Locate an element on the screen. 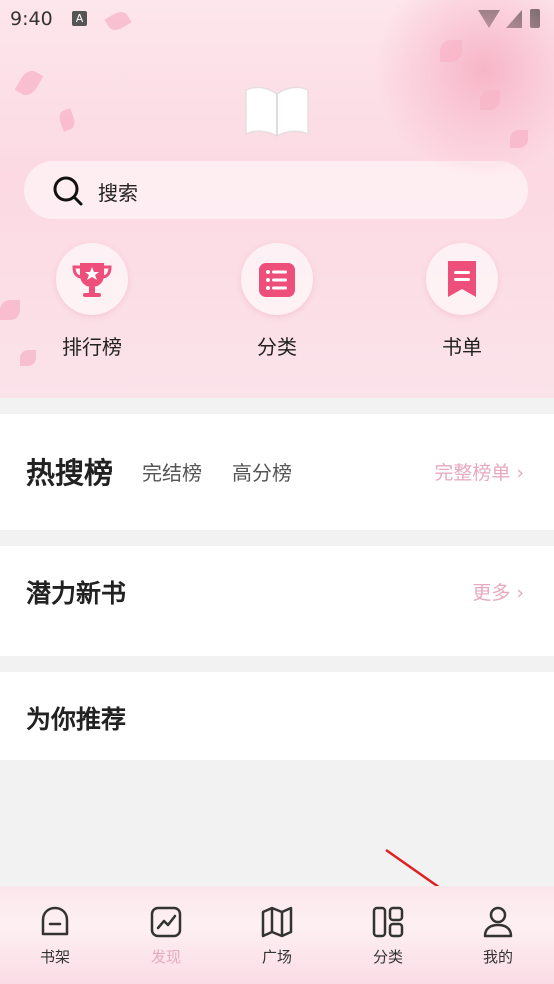  tab-category: 分类 is located at coordinates (388, 935).